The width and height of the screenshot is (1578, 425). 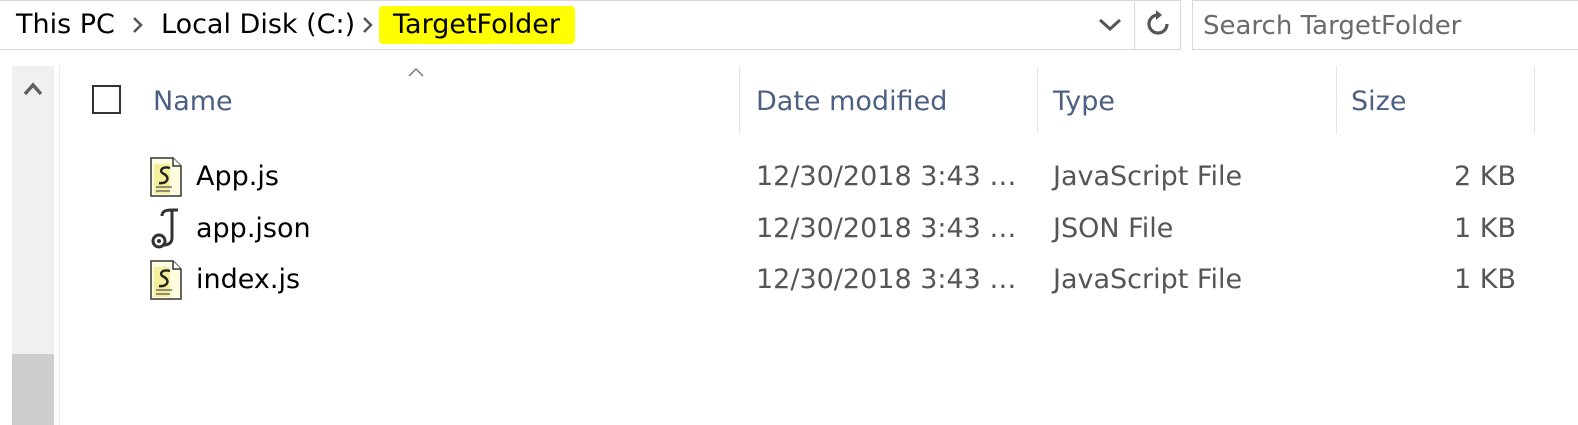 I want to click on file-size: 2 KB, so click(x=1485, y=176).